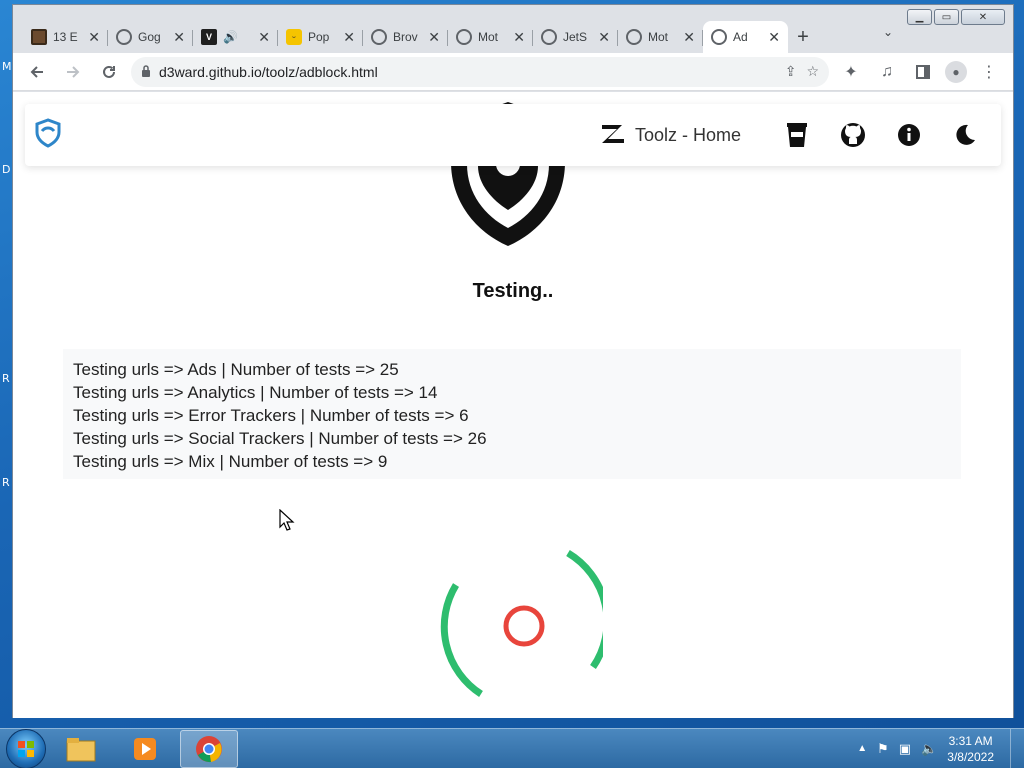  I want to click on test-status-heading: Testing.., so click(513, 291).